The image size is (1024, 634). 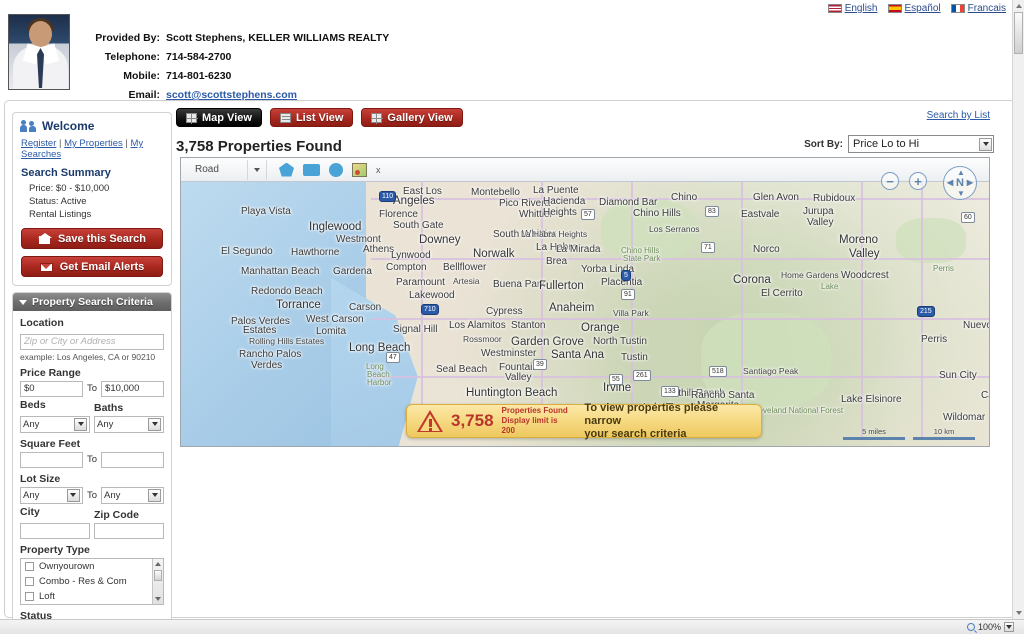 What do you see at coordinates (572, 308) in the screenshot?
I see `map-label: Anaheim` at bounding box center [572, 308].